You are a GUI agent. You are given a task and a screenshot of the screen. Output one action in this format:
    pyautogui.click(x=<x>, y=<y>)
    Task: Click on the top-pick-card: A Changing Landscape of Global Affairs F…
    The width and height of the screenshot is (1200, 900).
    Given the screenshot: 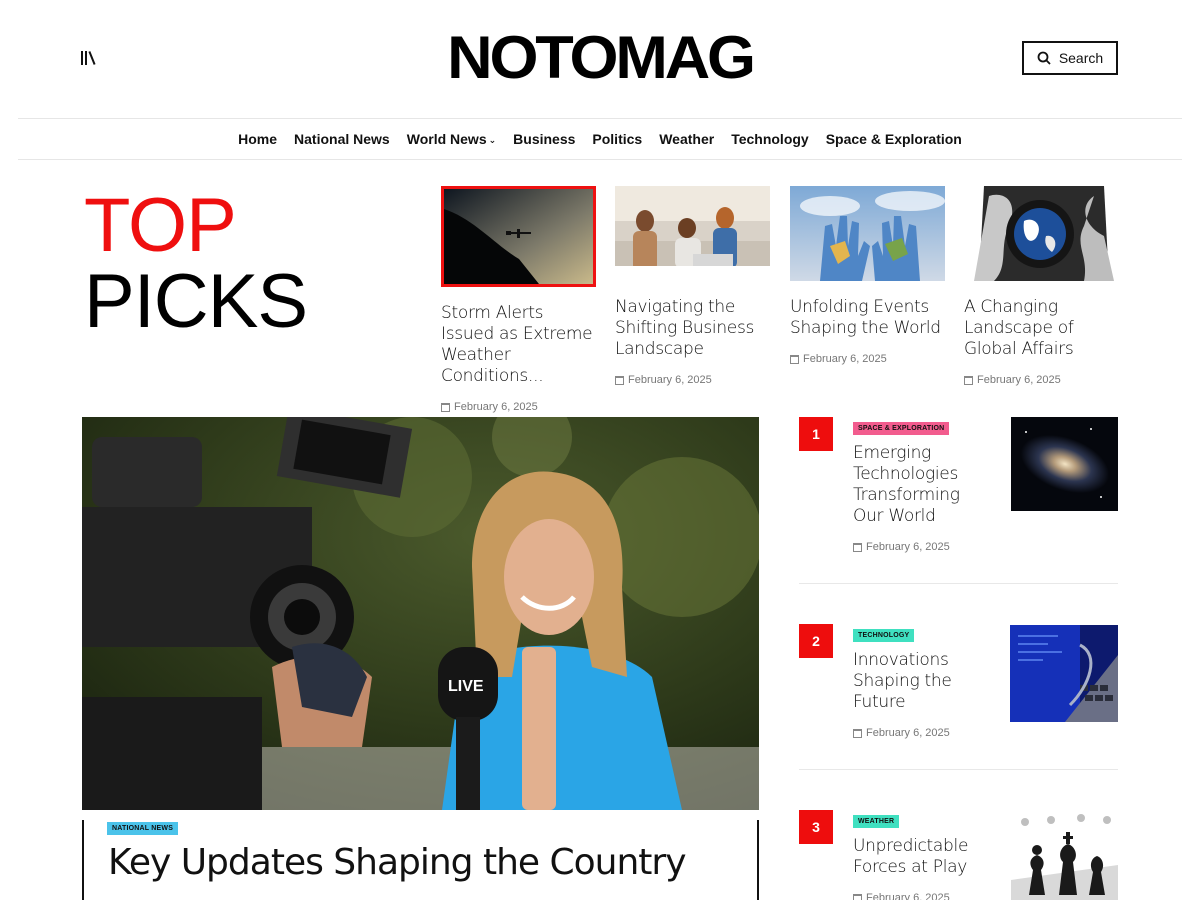 What is the action you would take?
    pyautogui.click(x=1041, y=286)
    